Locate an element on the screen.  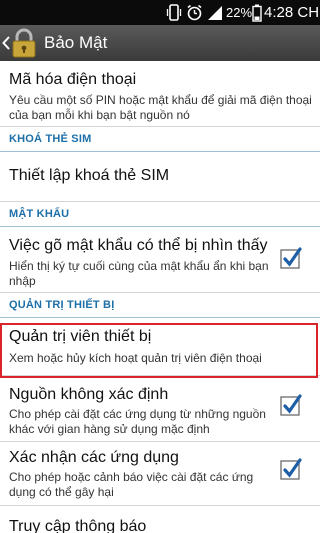
verify-apps-checkbox is located at coordinates (291, 469).